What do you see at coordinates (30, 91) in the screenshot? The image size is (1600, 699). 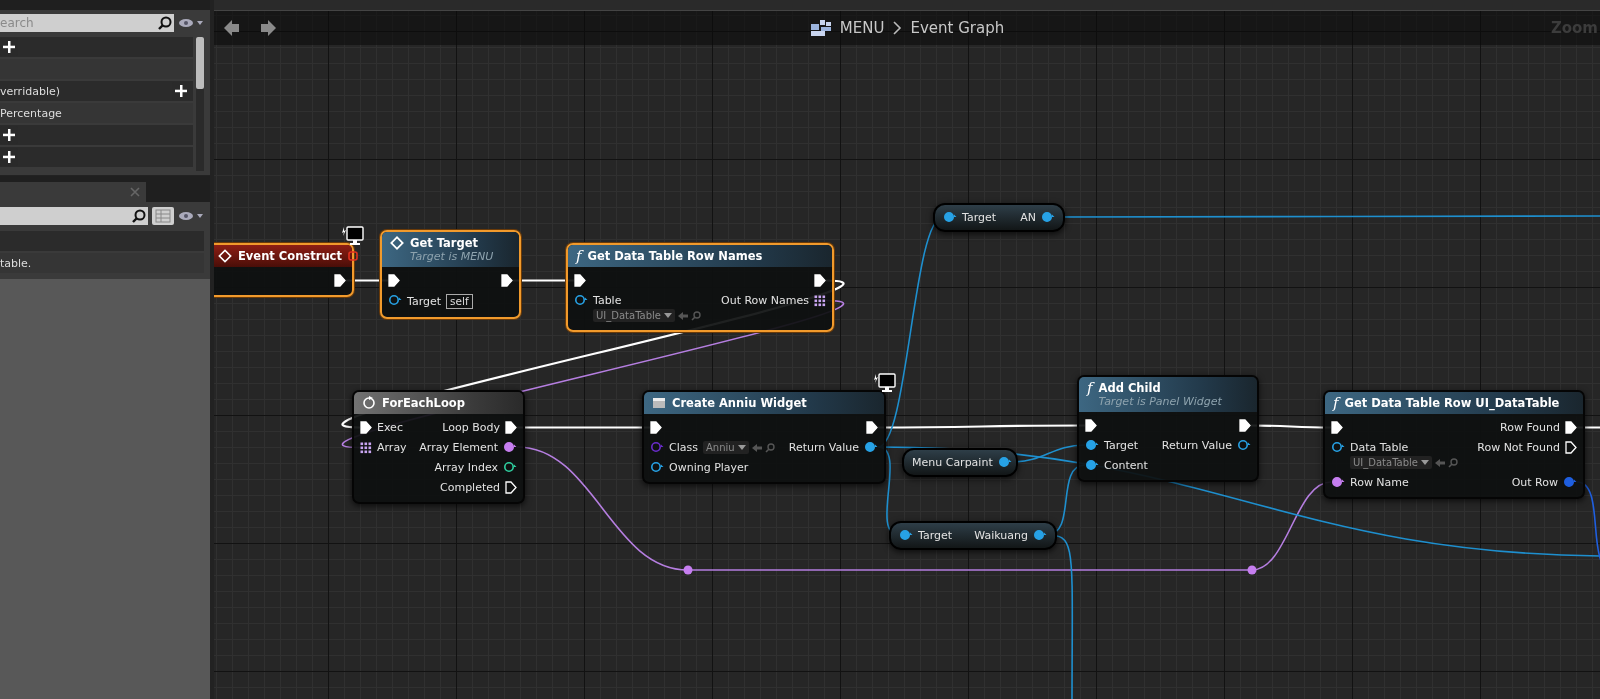 I see `row-label: verridable)` at bounding box center [30, 91].